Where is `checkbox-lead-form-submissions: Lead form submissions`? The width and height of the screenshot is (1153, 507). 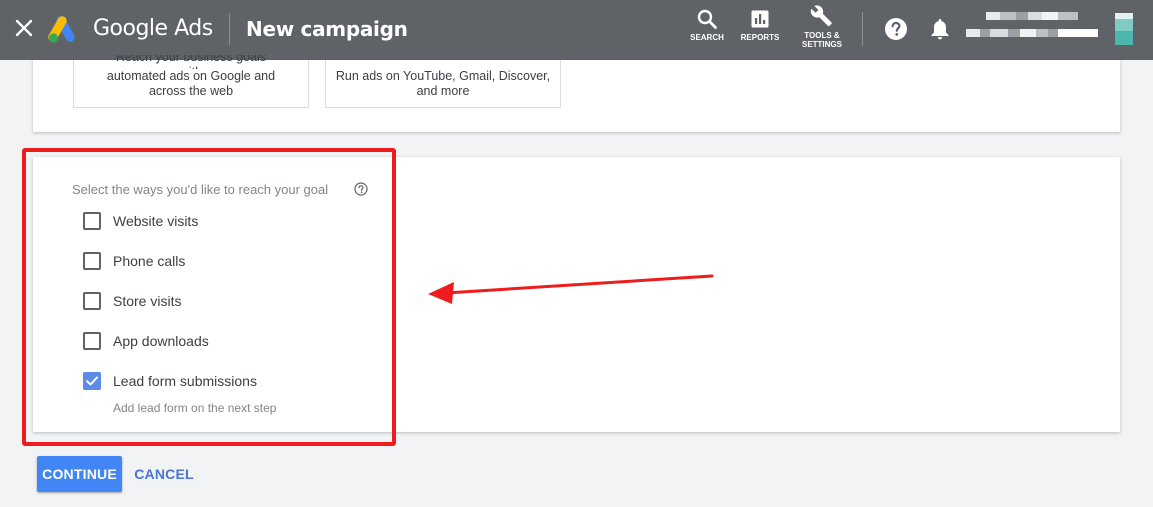
checkbox-lead-form-submissions: Lead form submissions is located at coordinates (170, 381).